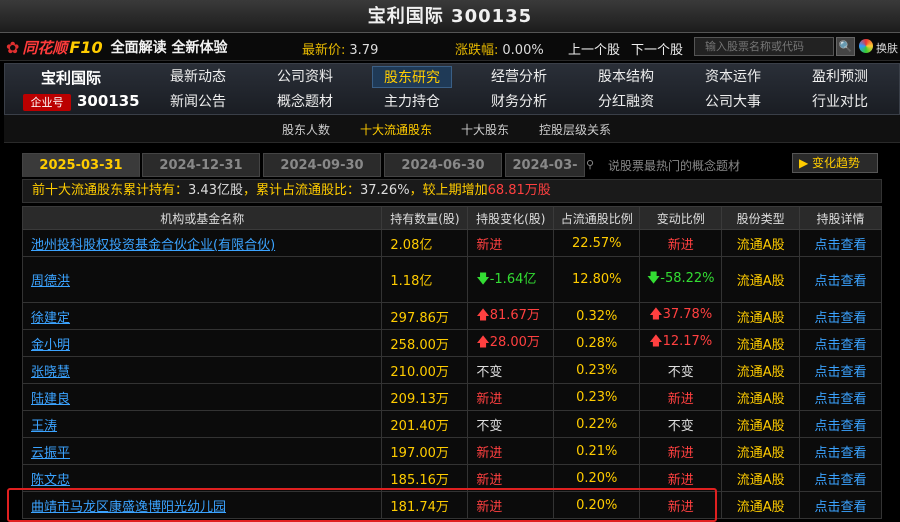 The height and width of the screenshot is (522, 900). Describe the element at coordinates (764, 46) in the screenshot. I see `stock-search-input` at that location.